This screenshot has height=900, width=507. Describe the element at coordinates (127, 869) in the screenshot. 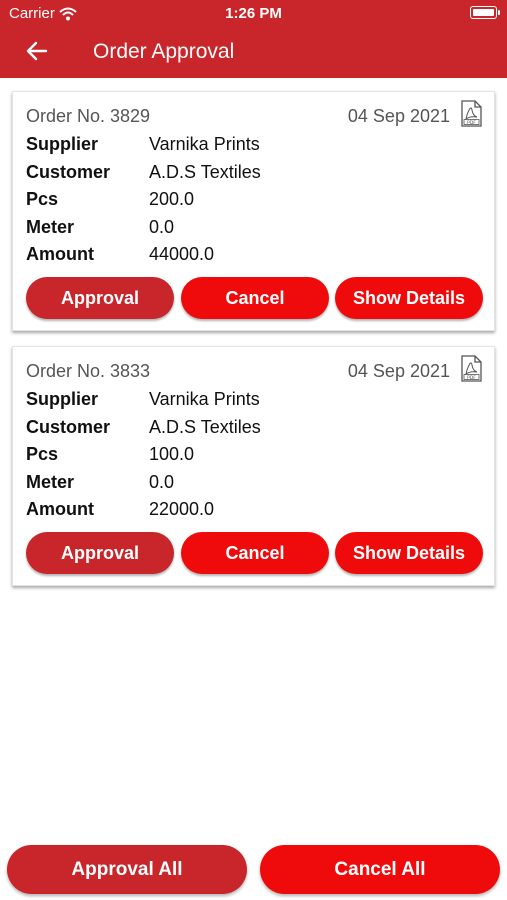

I see `approval-all-button: Approval All` at that location.